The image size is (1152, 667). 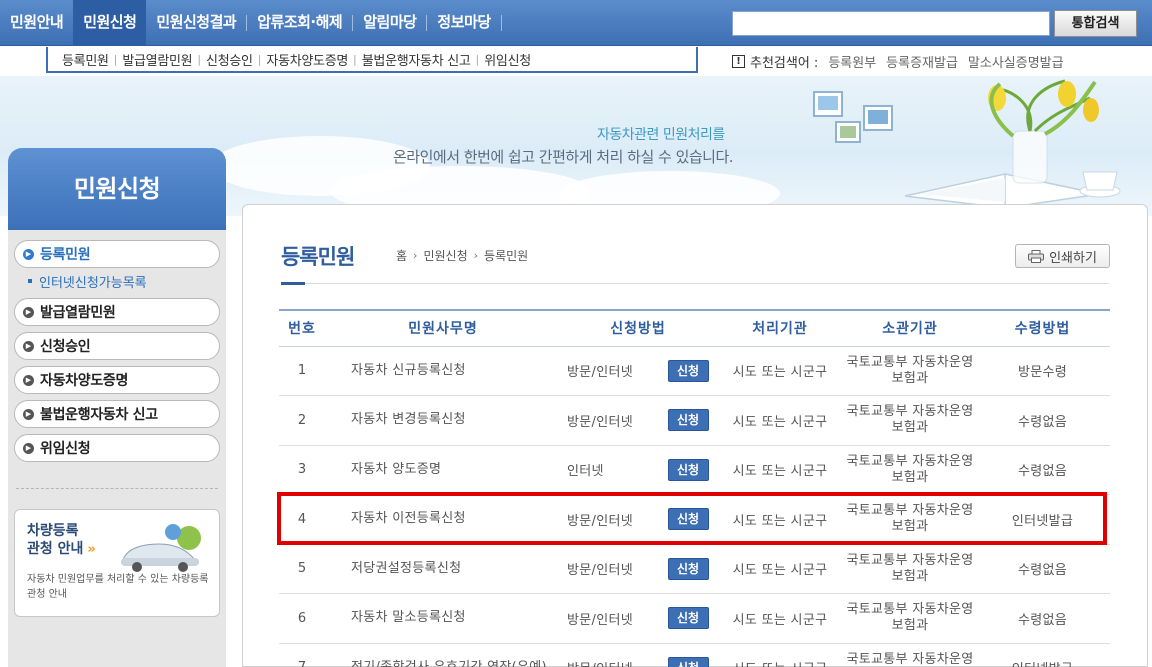 I want to click on table-header-row: 번호 민원사무명 신청방법 처리기관 소관기관 수령방법, so click(x=694, y=328).